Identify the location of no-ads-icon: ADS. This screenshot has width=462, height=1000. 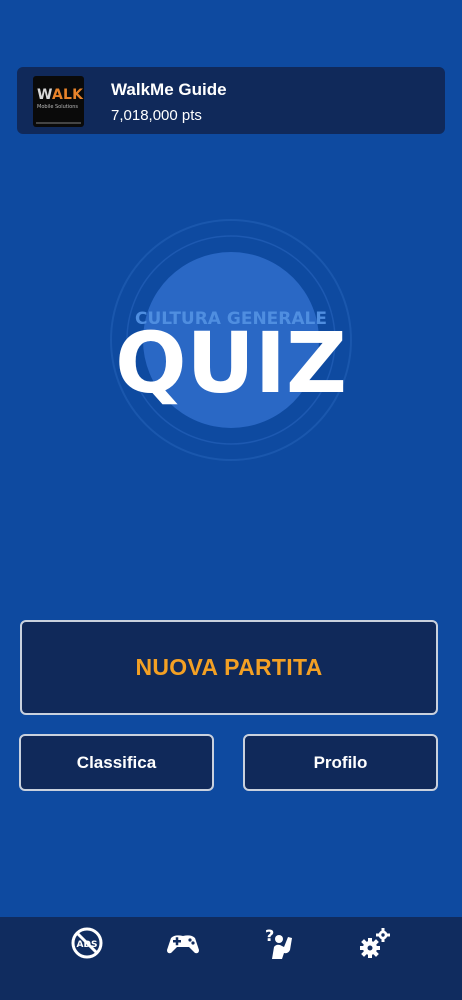
(87, 943).